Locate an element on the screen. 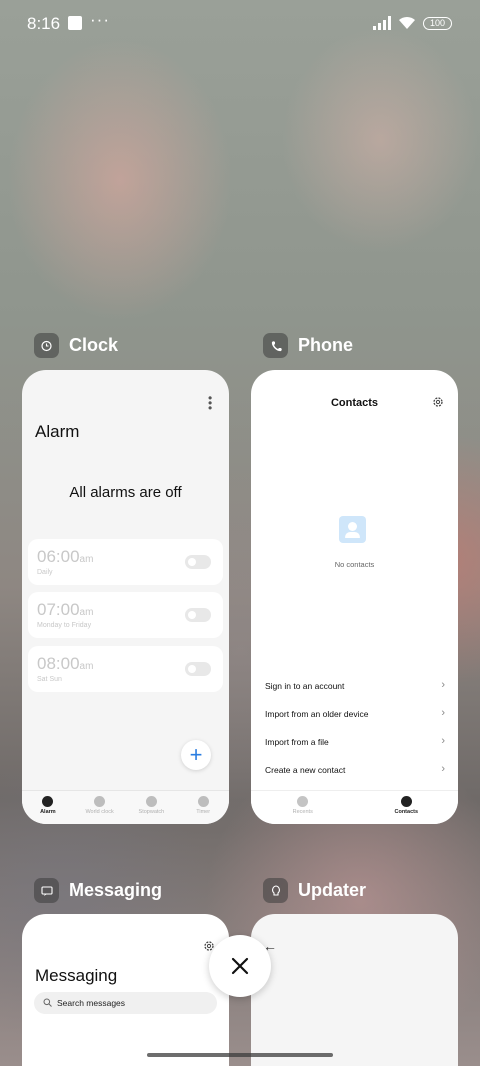 Image resolution: width=480 pixels, height=1066 pixels. recent-app-header-updater: Updater is located at coordinates (314, 890).